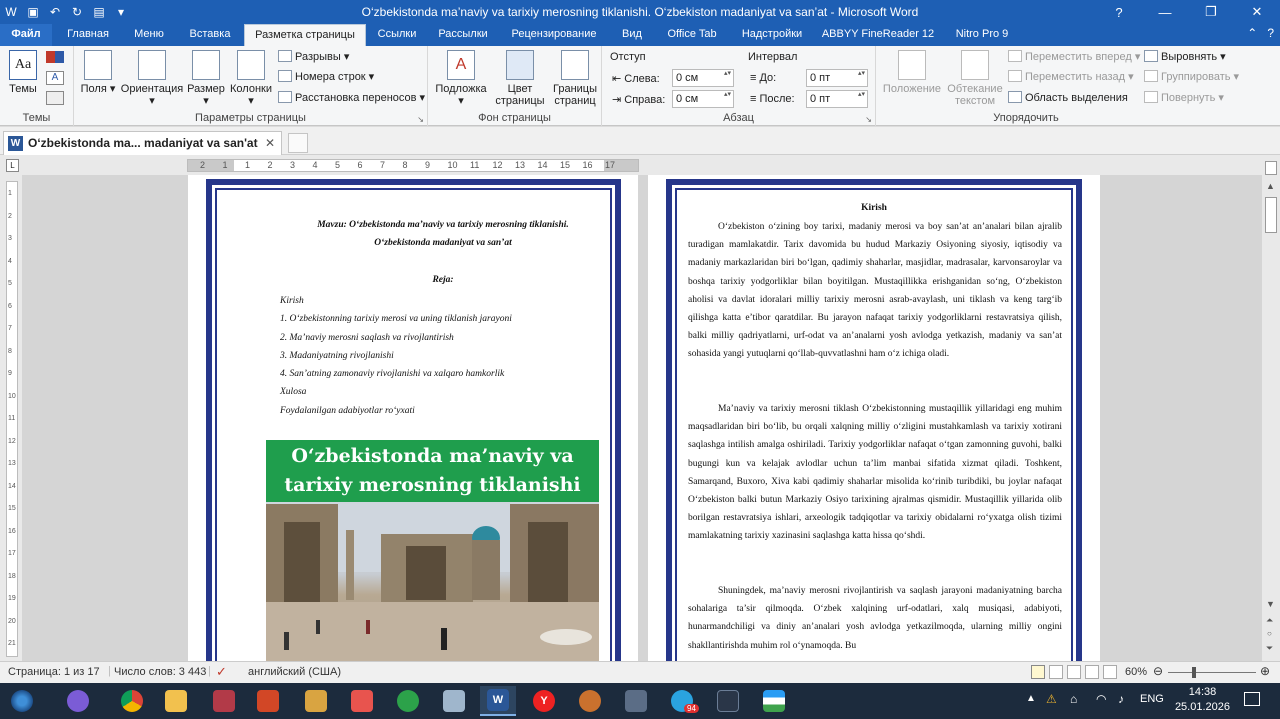 This screenshot has width=1280, height=719. What do you see at coordinates (413, 165) in the screenshot?
I see `horizontal-ruler: 2 1 1 2 3 4 5 6 7 8 9 10 11 12 13 14 15 16 17` at bounding box center [413, 165].